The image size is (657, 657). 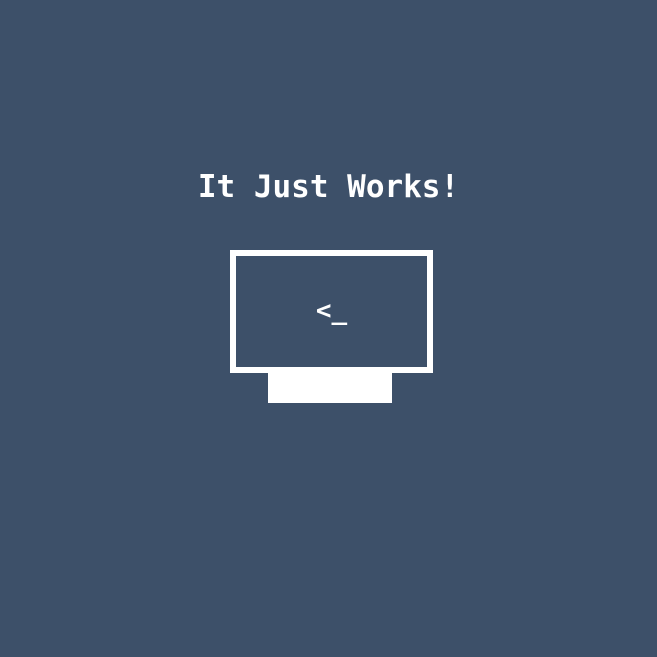 I want to click on terminal-prompt: <_, so click(x=331, y=311).